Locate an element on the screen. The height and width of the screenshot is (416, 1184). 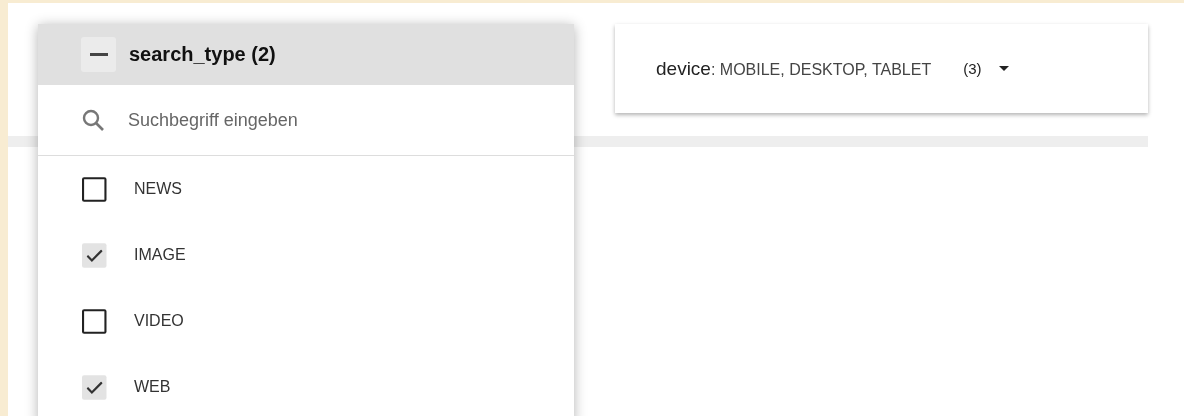
minus-icon is located at coordinates (98, 54).